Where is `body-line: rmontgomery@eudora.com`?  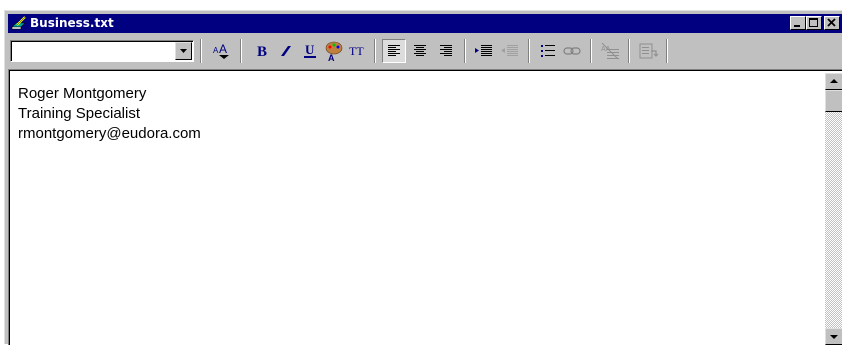 body-line: rmontgomery@eudora.com is located at coordinates (109, 133).